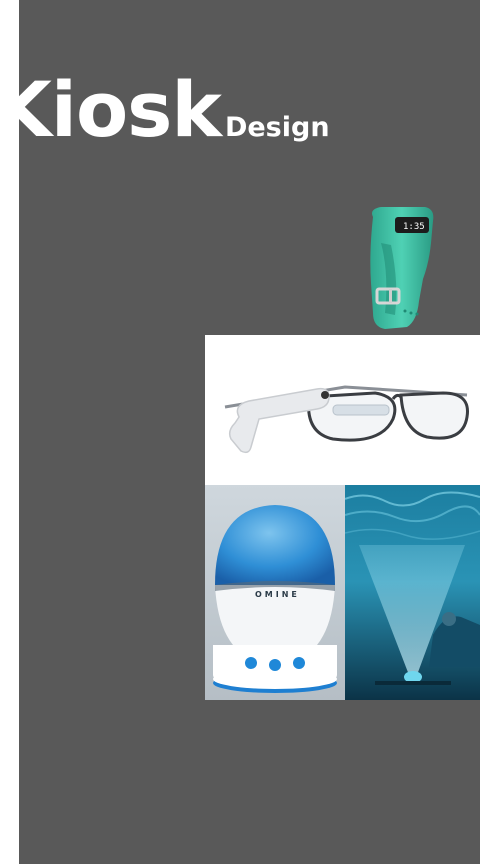 This screenshot has width=480, height=864. Describe the element at coordinates (412, 592) in the screenshot. I see `projection-room-photo` at that location.